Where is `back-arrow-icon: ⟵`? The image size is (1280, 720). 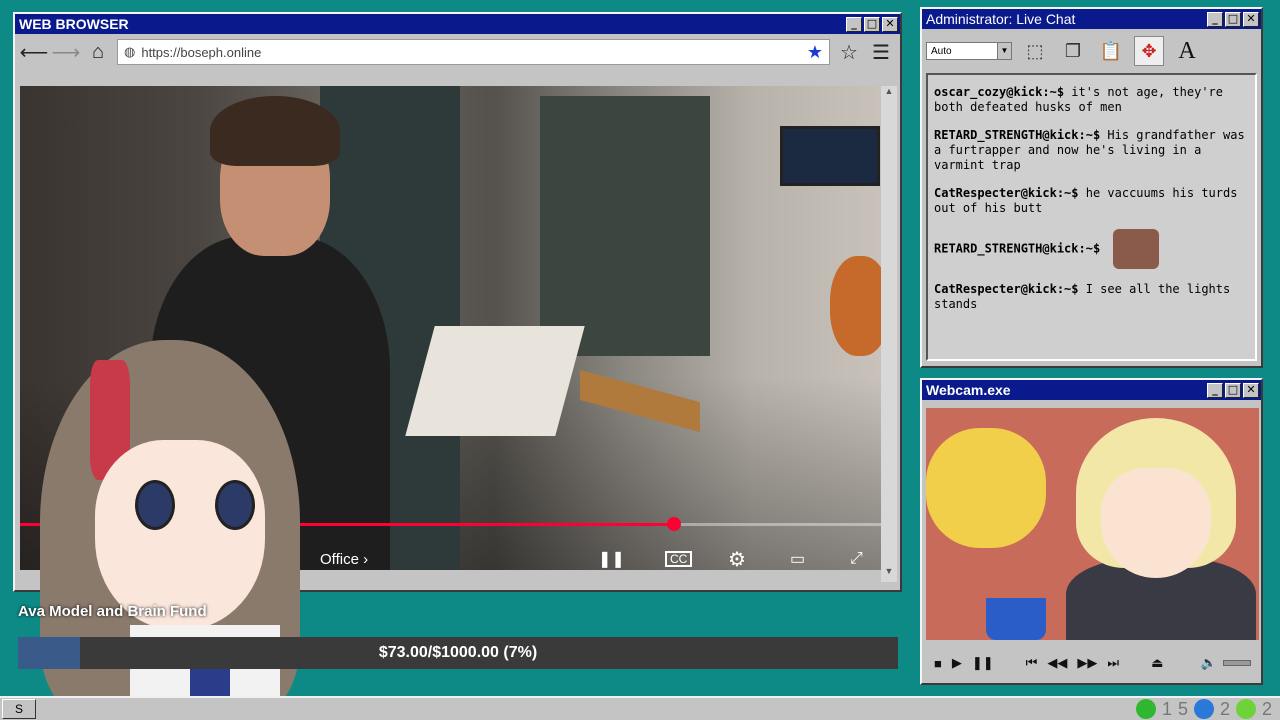 back-arrow-icon: ⟵ is located at coordinates (34, 52).